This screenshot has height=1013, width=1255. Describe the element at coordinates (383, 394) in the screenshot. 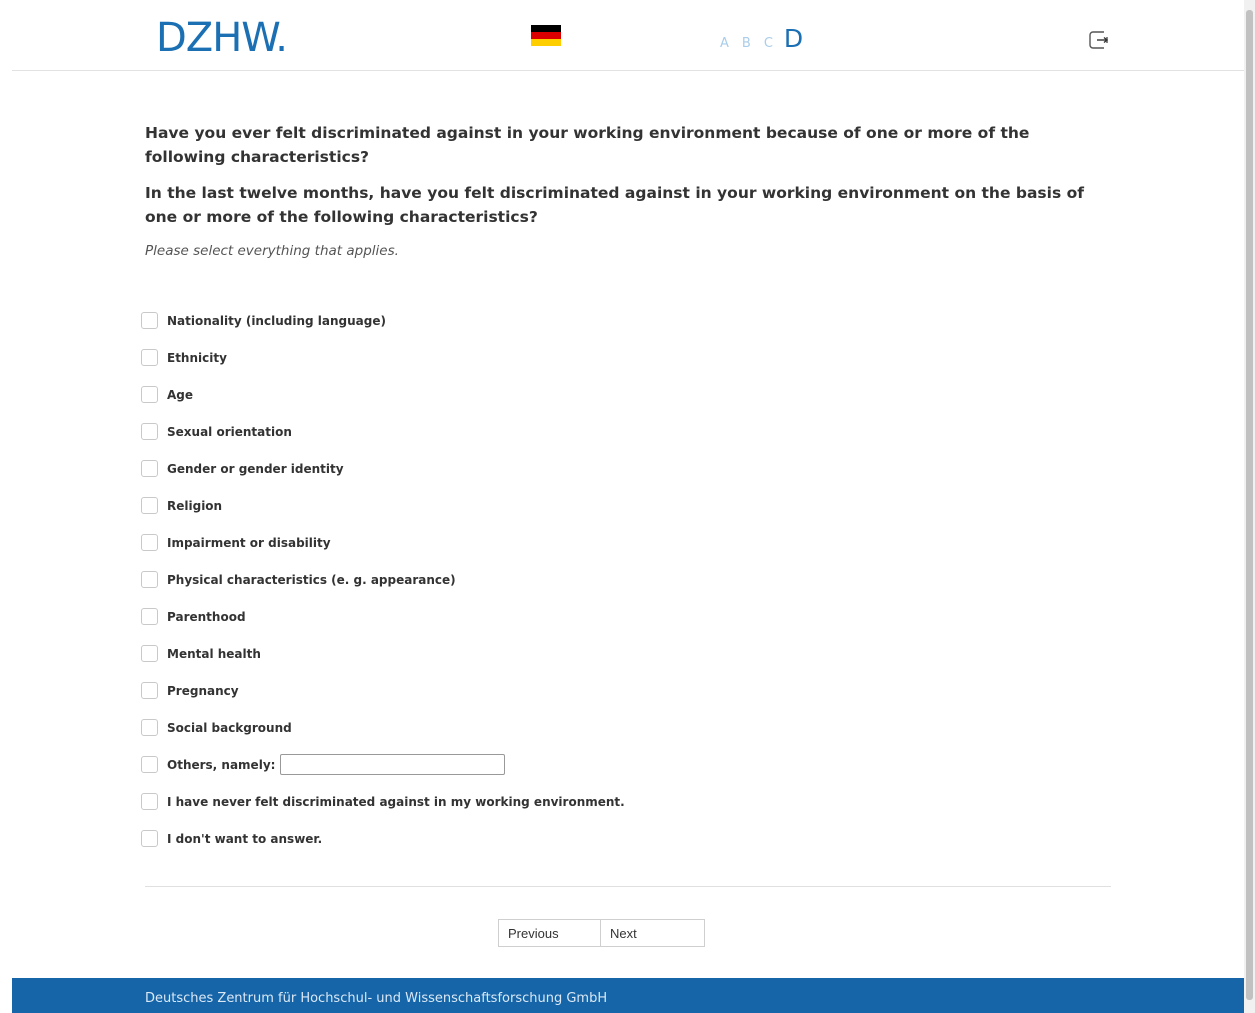

I see `option-age: Age` at that location.